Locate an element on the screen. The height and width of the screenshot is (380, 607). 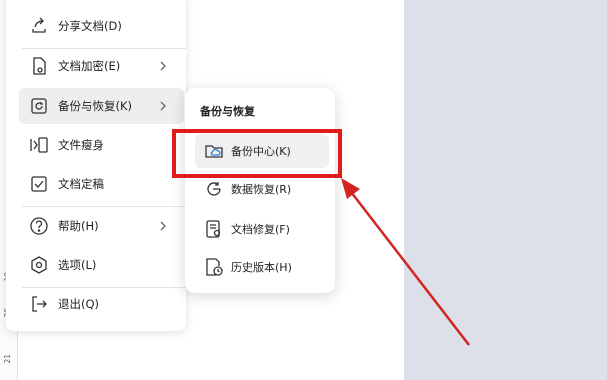
document-lock-icon is located at coordinates (39, 66).